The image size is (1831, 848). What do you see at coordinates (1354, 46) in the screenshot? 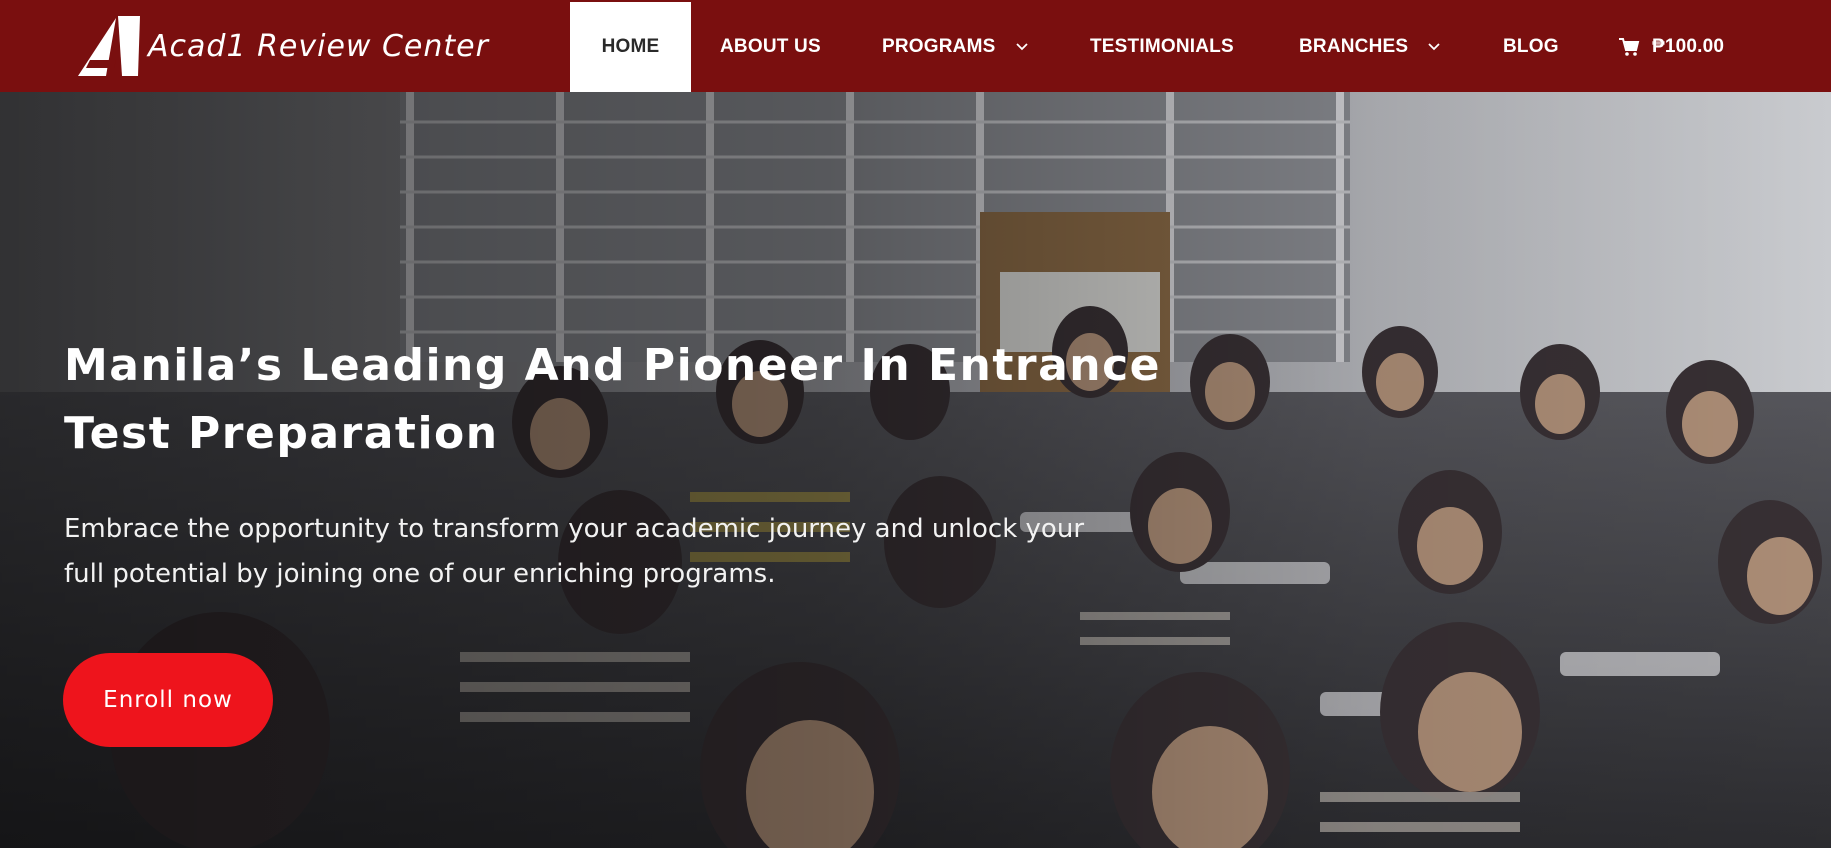
I see `nav-branches-label: BRANCHES` at bounding box center [1354, 46].